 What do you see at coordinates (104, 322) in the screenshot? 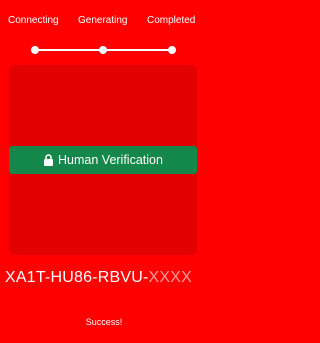
I see `status-message: Success!` at bounding box center [104, 322].